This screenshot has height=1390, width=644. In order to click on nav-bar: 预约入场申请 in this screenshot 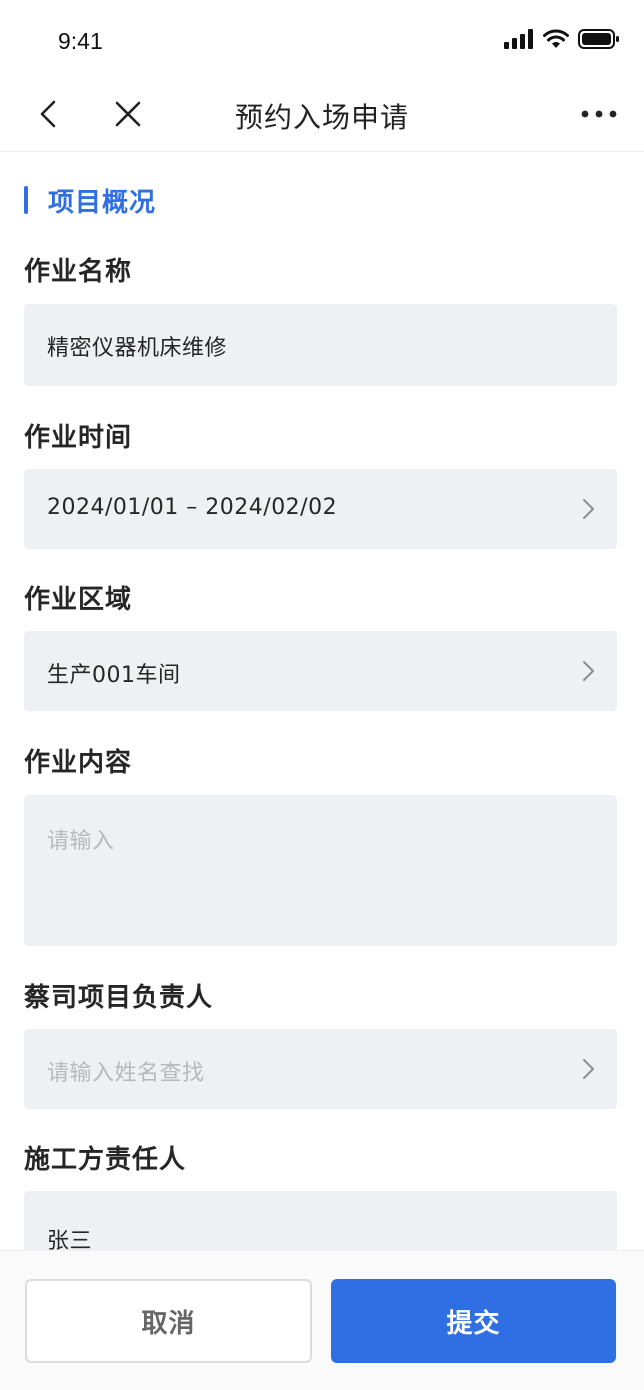, I will do `click(322, 114)`.